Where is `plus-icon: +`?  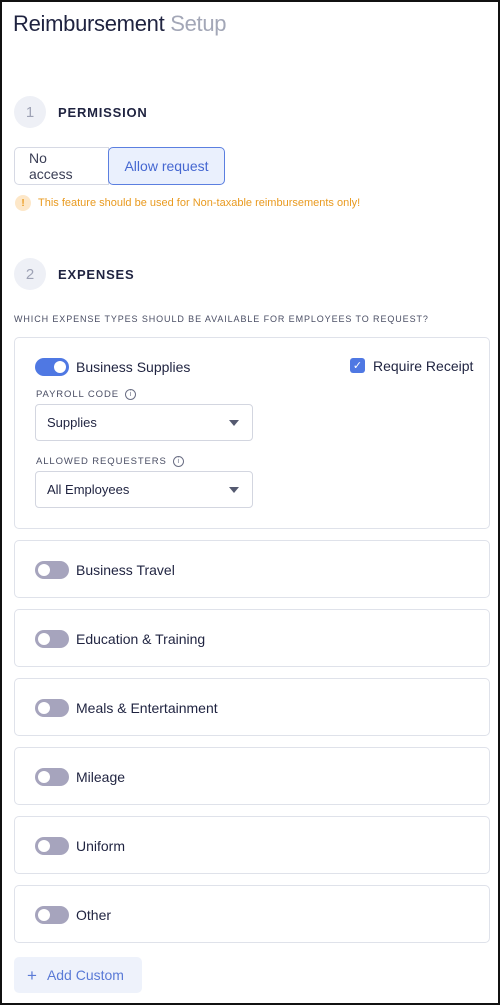
plus-icon: + is located at coordinates (32, 975).